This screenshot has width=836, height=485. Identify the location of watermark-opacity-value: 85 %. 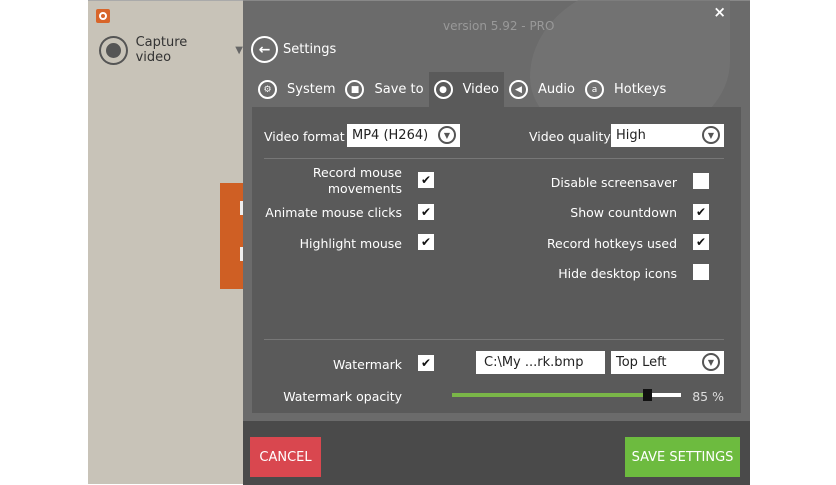
(708, 396).